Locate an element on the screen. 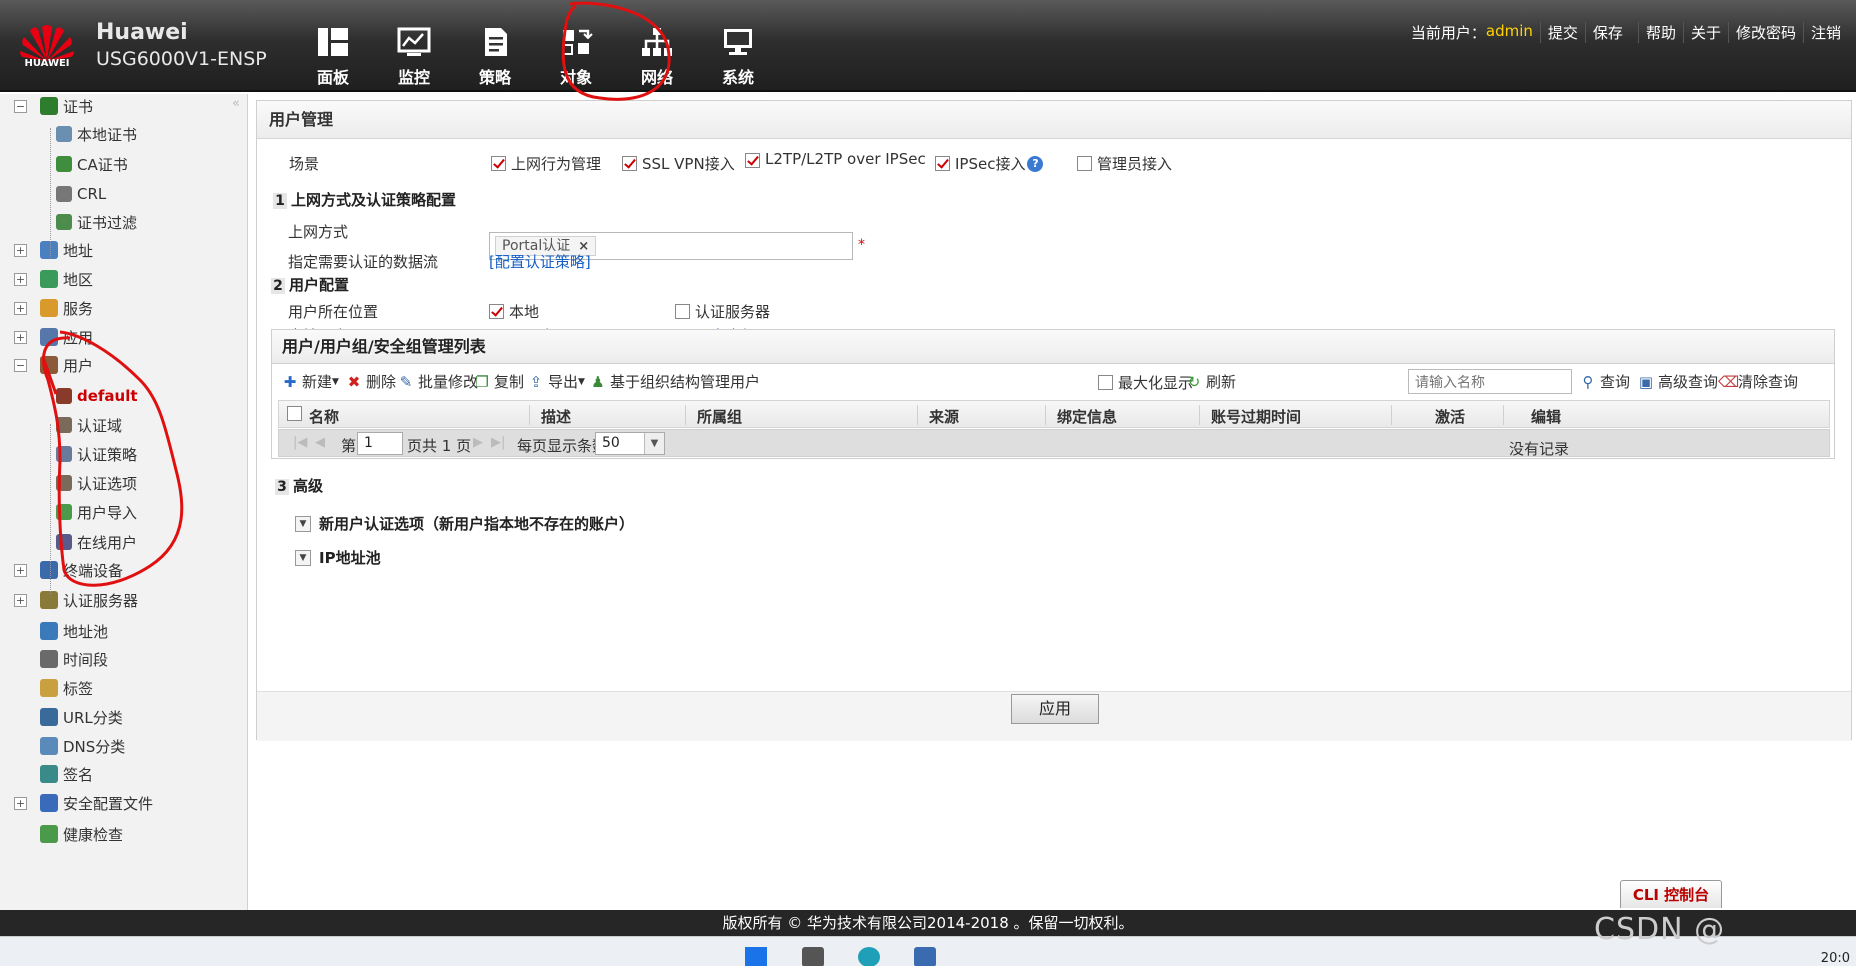 The image size is (1856, 966). tree-item: + 服务 is located at coordinates (53, 308).